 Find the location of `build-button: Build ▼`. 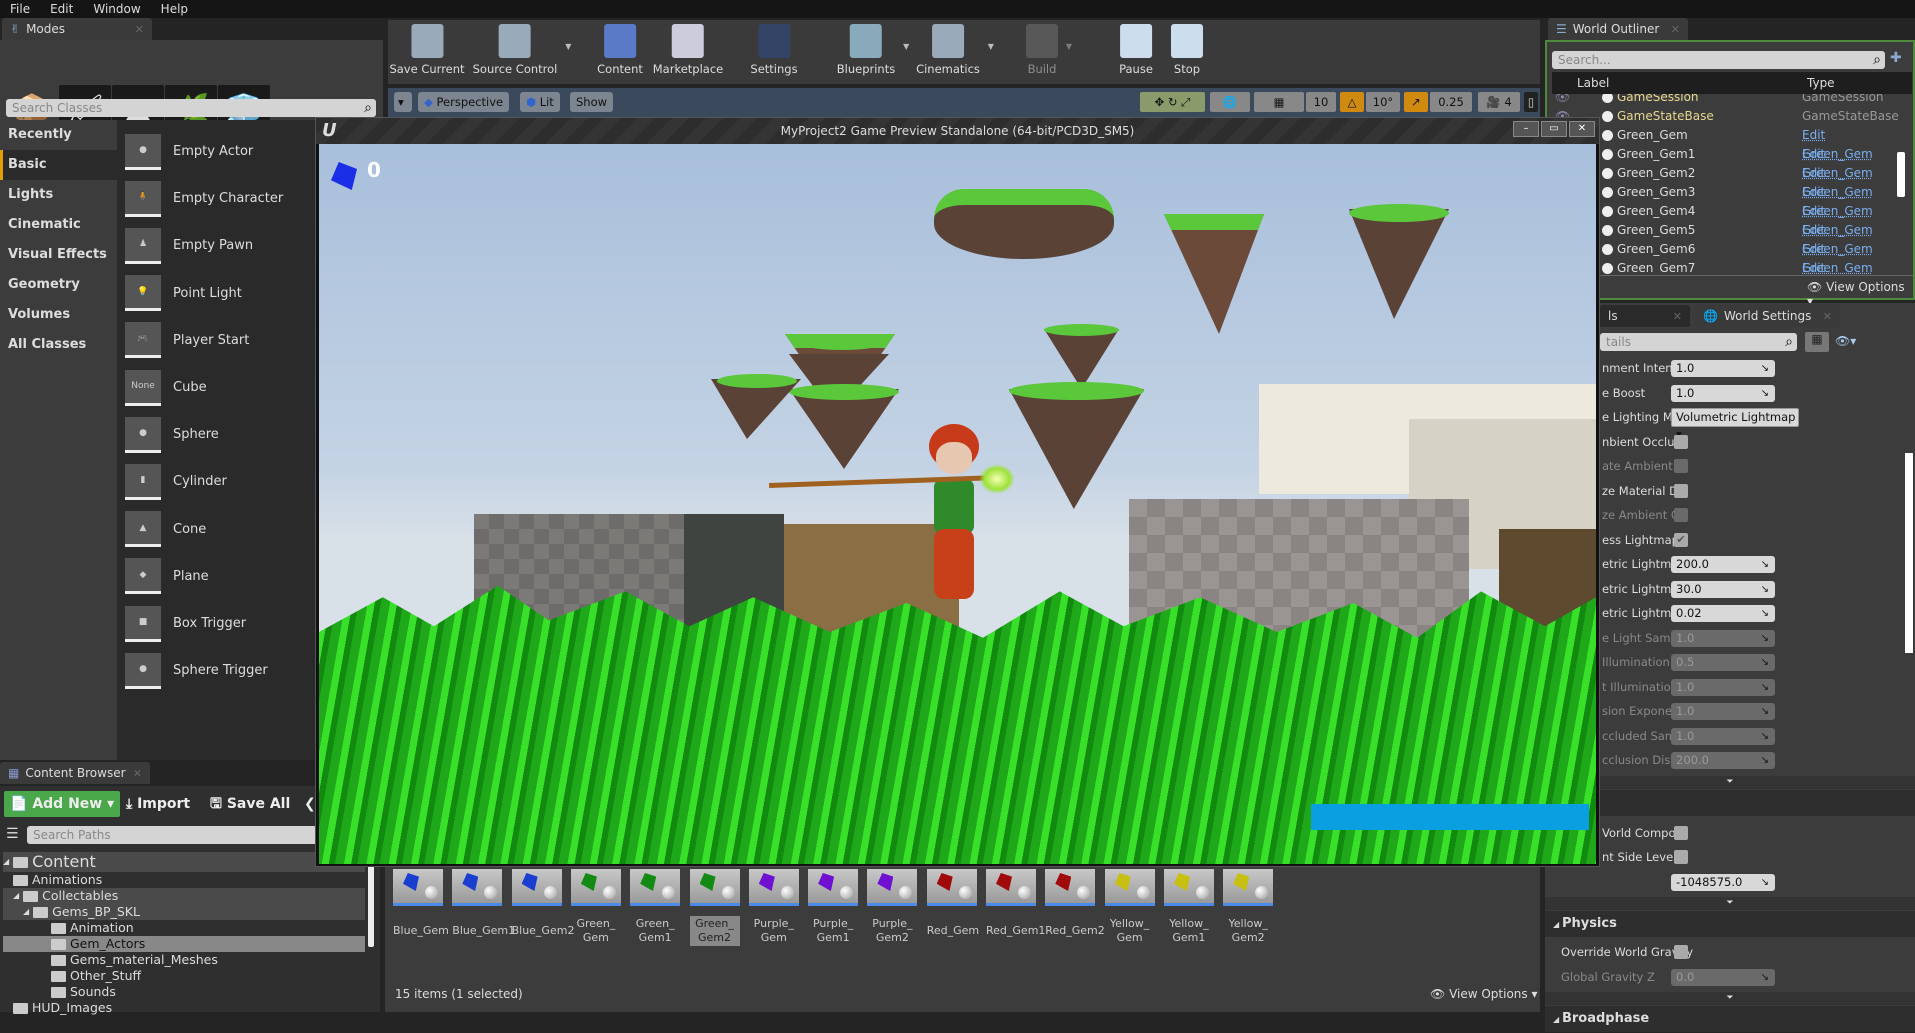

build-button: Build ▼ is located at coordinates (1049, 50).